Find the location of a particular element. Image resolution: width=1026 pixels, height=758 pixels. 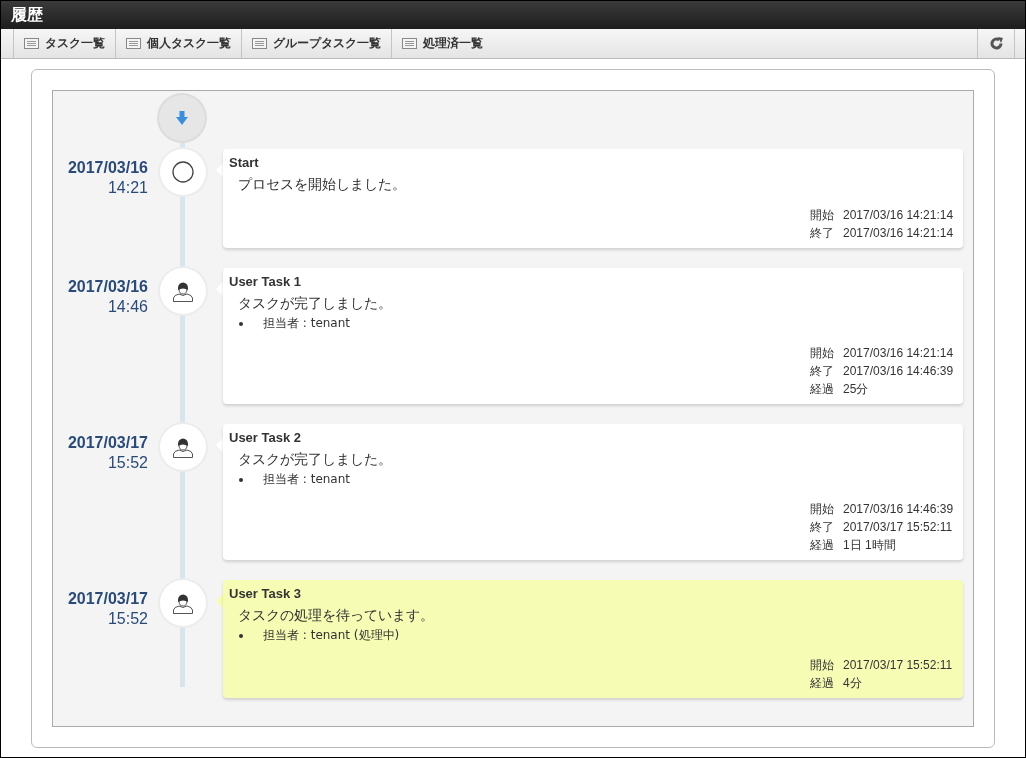

assignee-text: 担当者 : tenant (処理中) is located at coordinates (331, 635).